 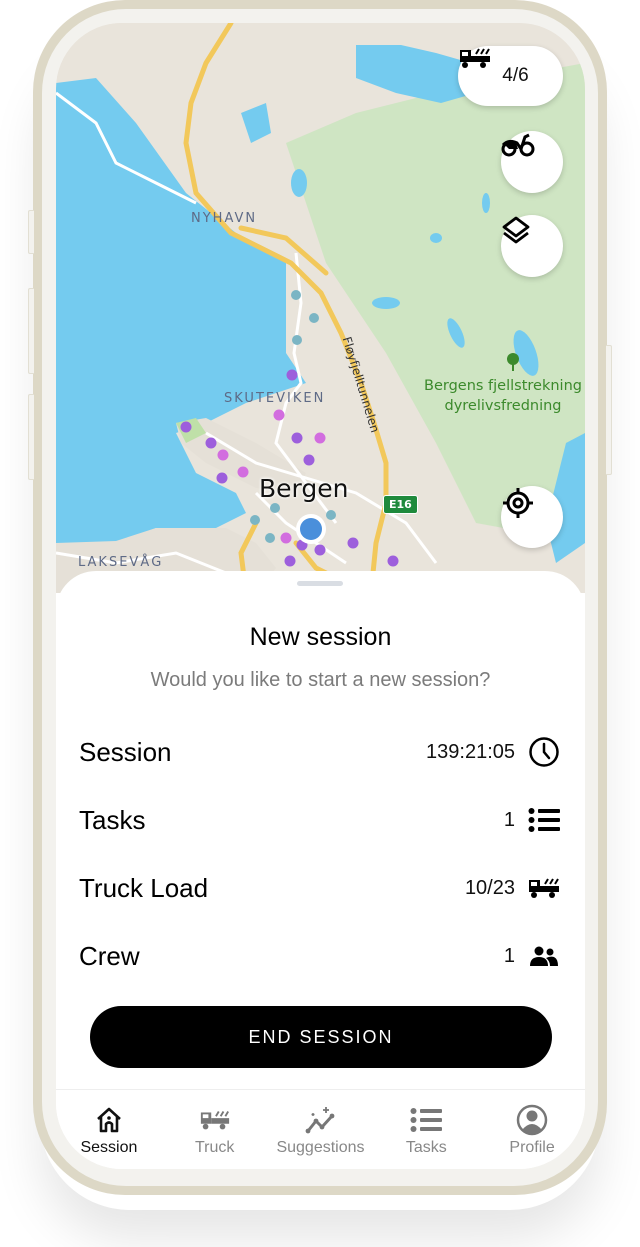 What do you see at coordinates (532, 517) in the screenshot?
I see `locate-me-button` at bounding box center [532, 517].